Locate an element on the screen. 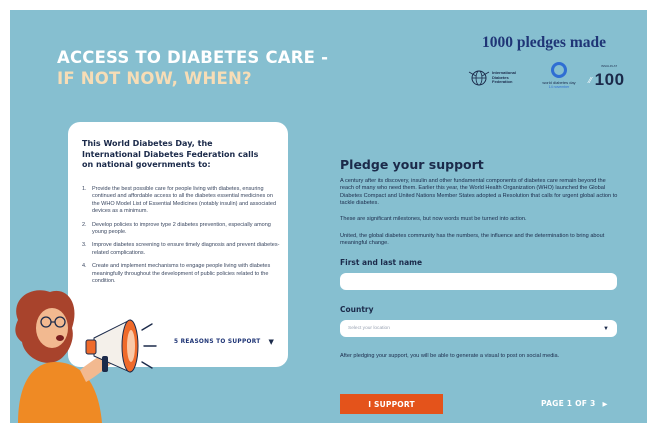 The width and height of the screenshot is (657, 433). country-label: Country is located at coordinates (357, 309).